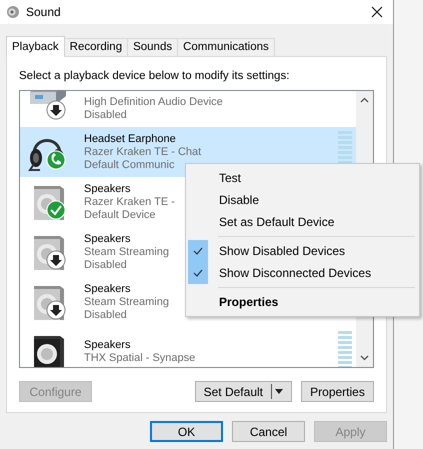  I want to click on device-detail: Razer Kraken TE - Chat, so click(143, 152).